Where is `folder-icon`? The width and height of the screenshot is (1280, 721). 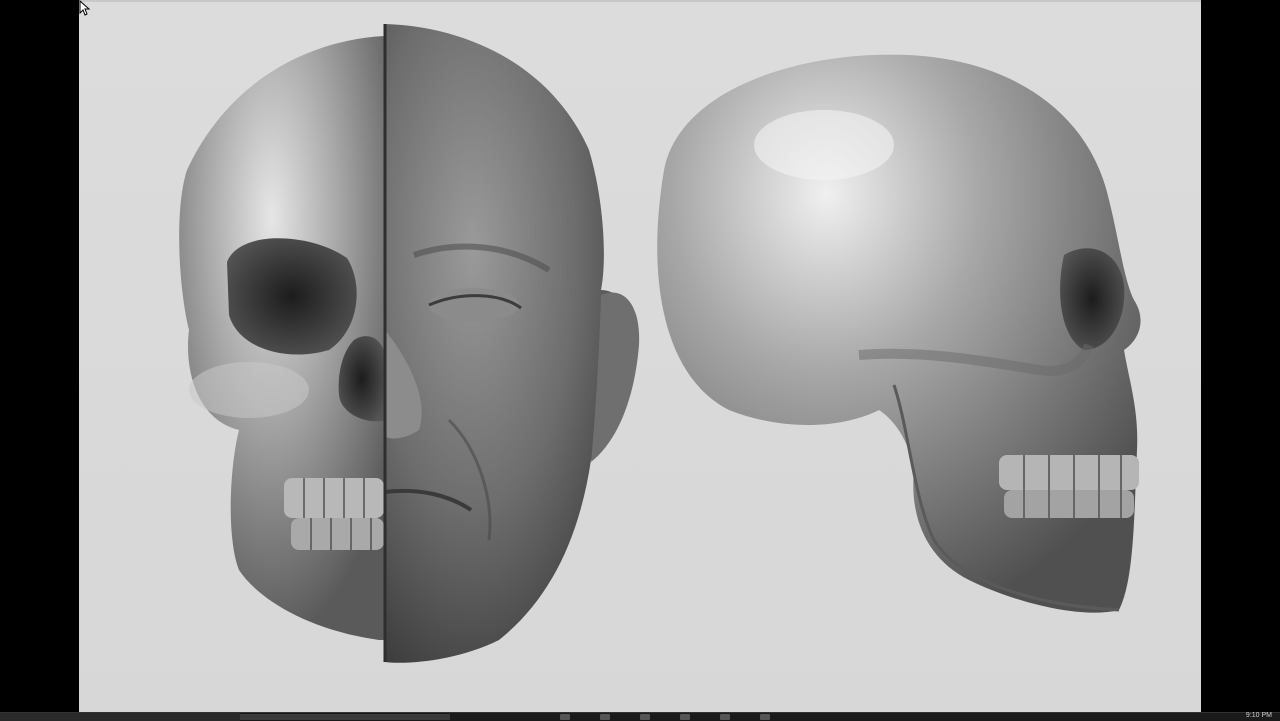
folder-icon is located at coordinates (645, 717).